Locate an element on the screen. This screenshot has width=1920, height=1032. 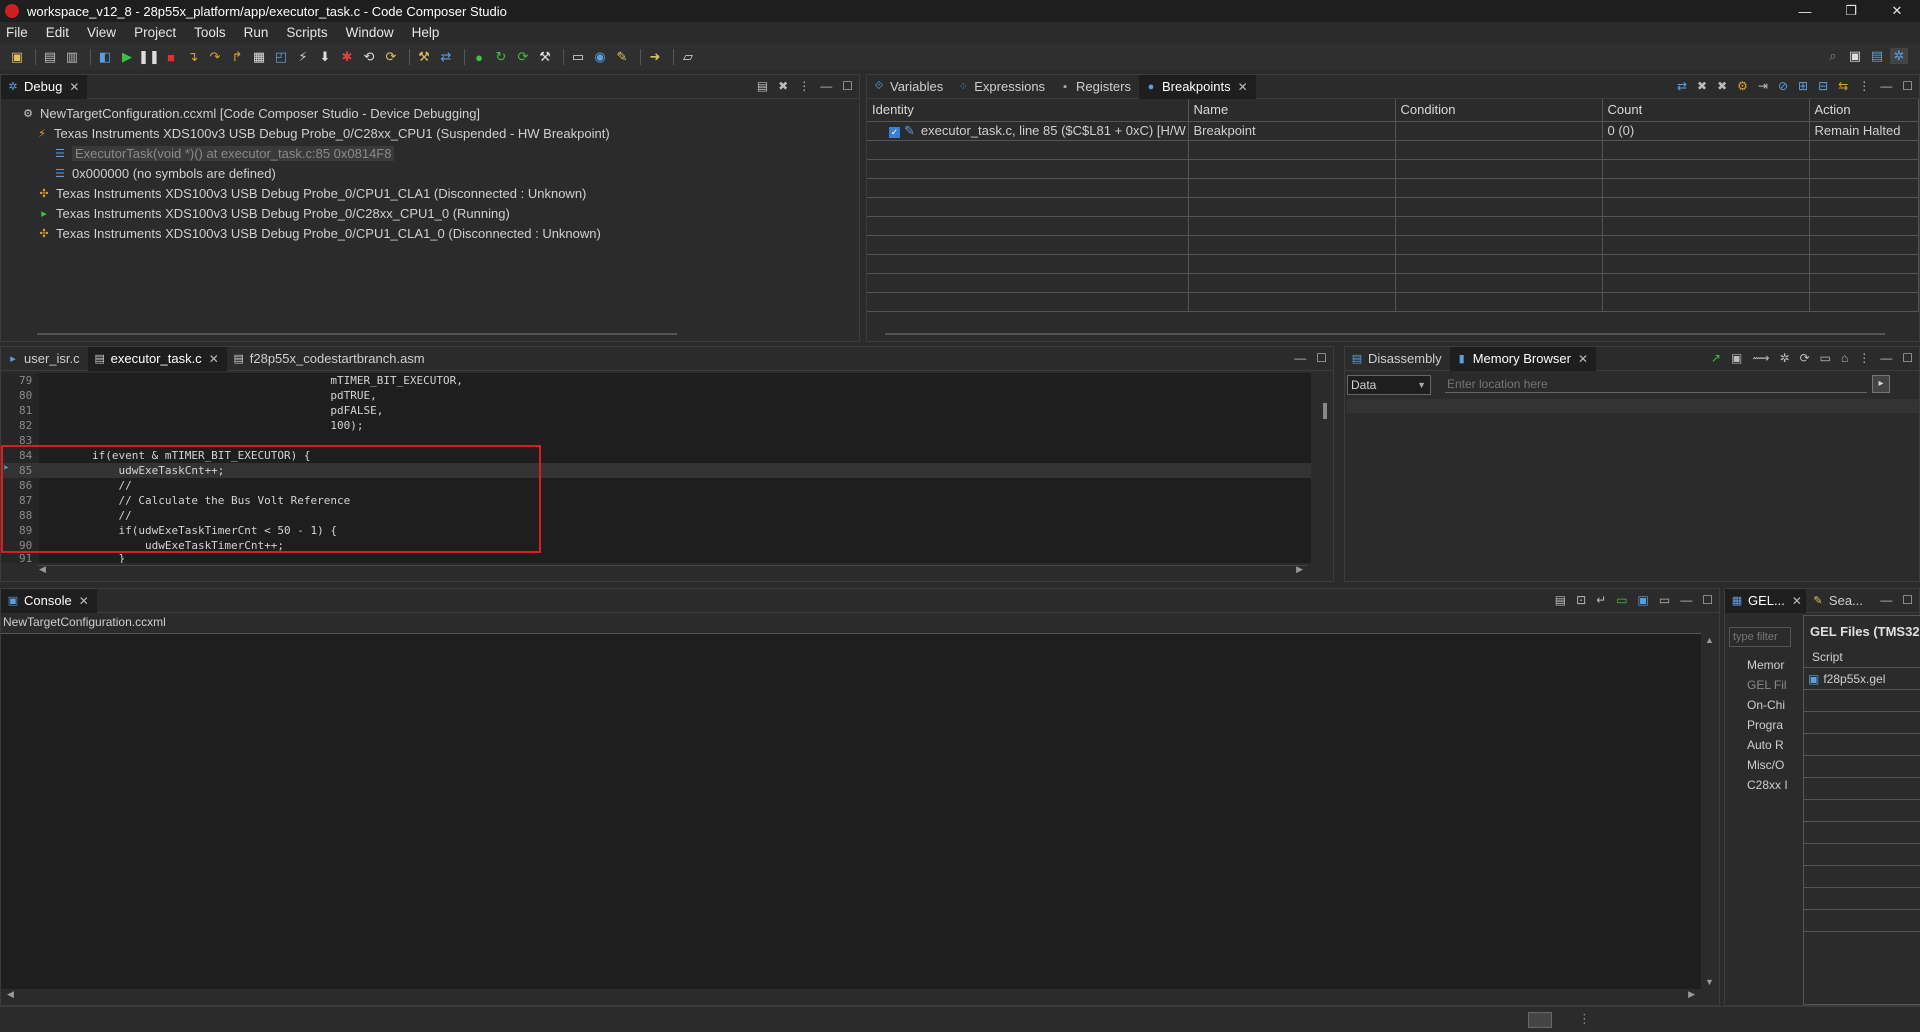
list-item: C28xx I is located at coordinates (1763, 785).